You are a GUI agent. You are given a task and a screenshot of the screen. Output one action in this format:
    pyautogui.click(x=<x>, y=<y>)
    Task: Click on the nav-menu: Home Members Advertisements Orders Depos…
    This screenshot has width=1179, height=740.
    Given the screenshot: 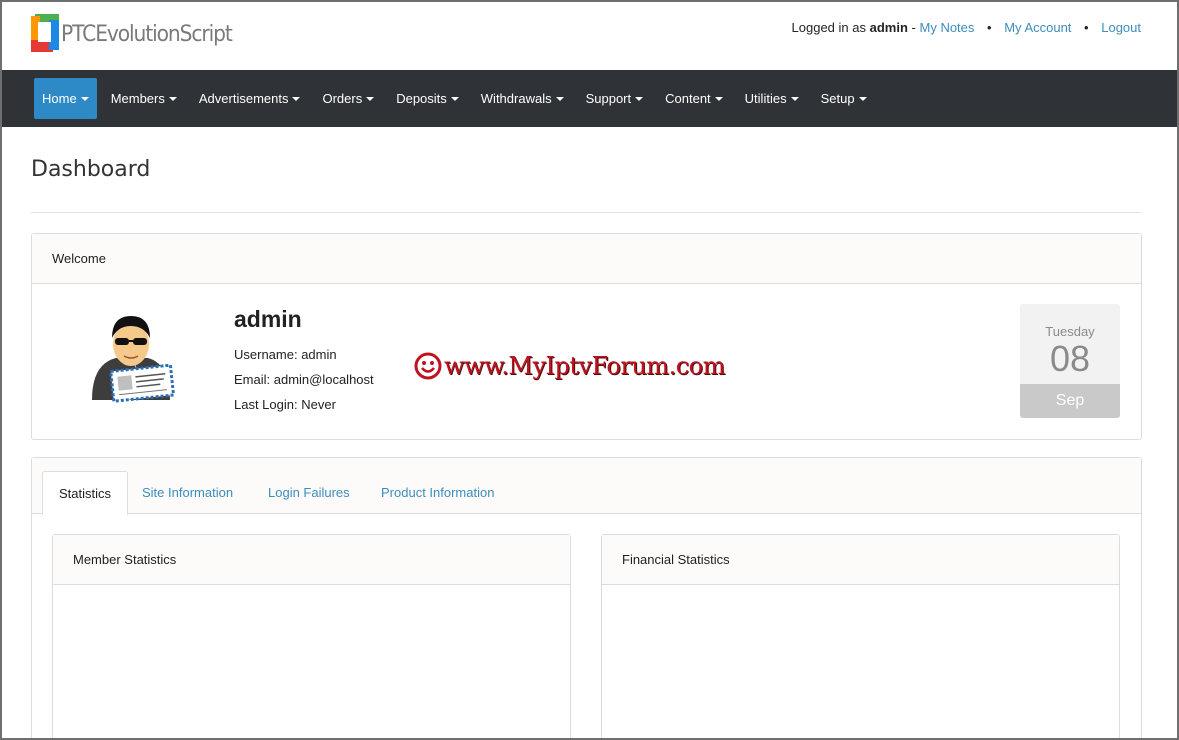 What is the action you would take?
    pyautogui.click(x=457, y=98)
    